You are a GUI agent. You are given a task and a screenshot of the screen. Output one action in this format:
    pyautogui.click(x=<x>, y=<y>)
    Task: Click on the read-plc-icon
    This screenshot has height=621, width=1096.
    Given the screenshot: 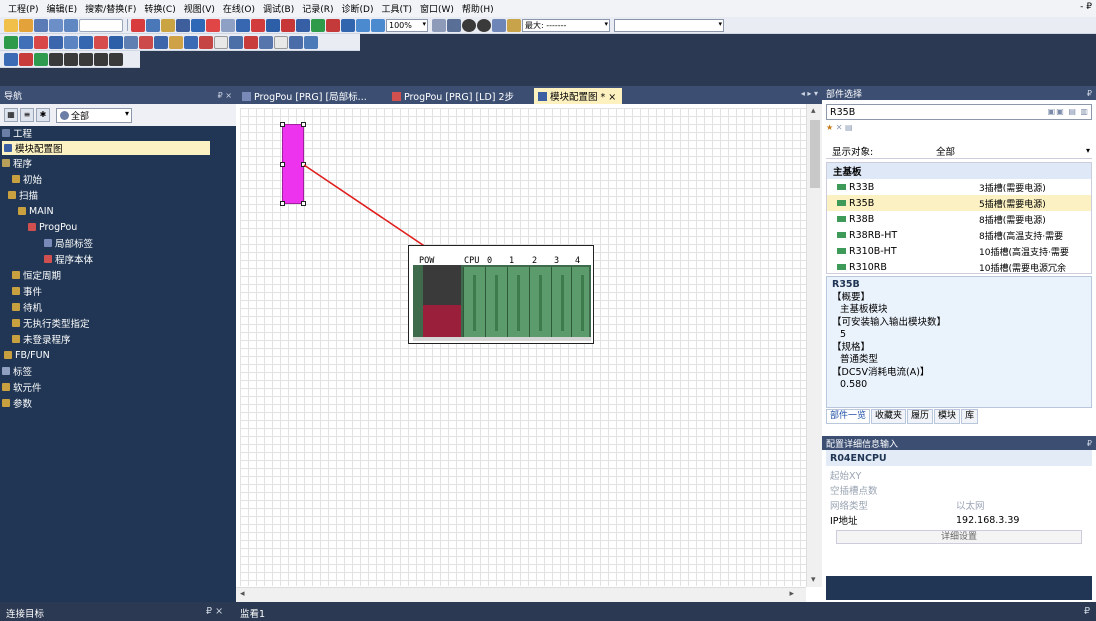 What is the action you would take?
    pyautogui.click(x=333, y=25)
    